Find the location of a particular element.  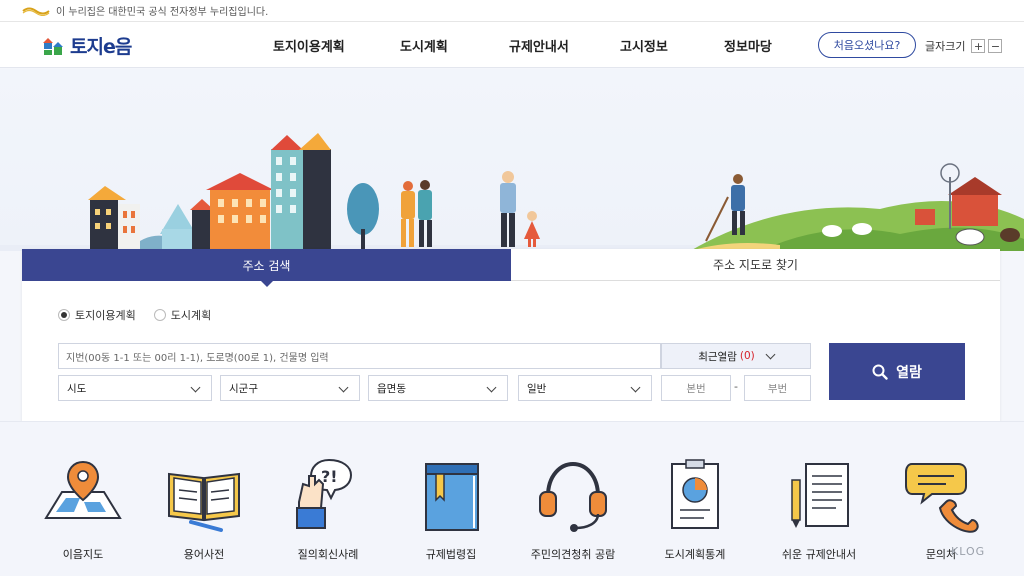

quick-item-glossary: 용어사전 is located at coordinates (204, 509).